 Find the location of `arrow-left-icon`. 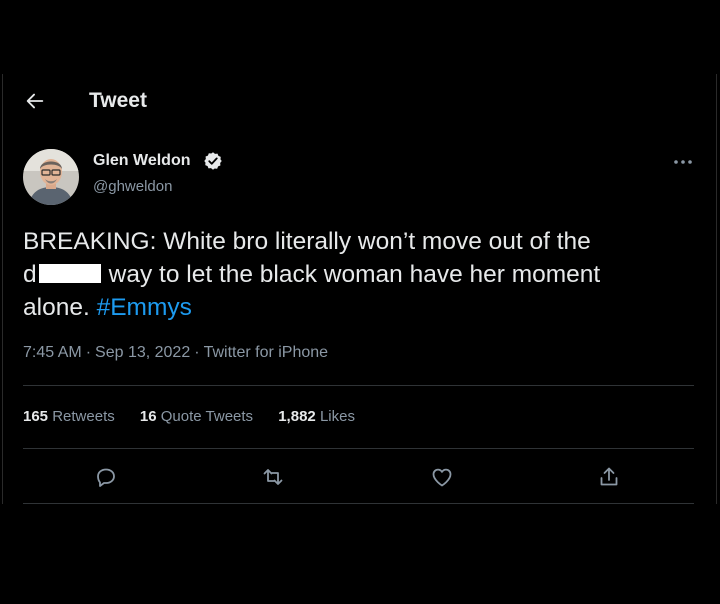

arrow-left-icon is located at coordinates (35, 101).